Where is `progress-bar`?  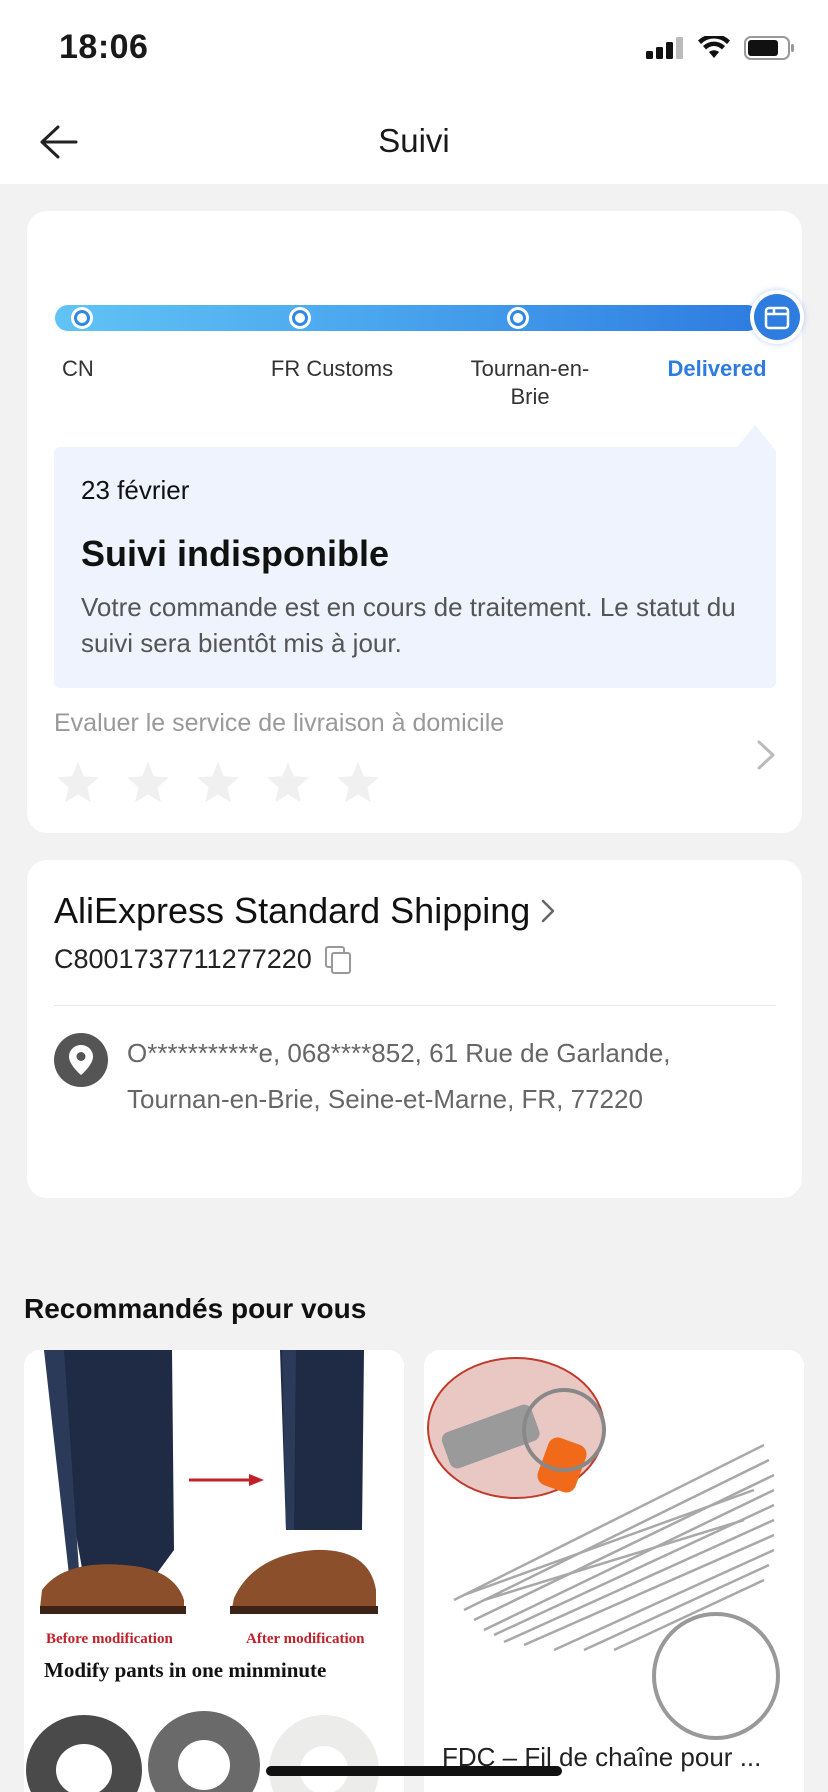
progress-bar is located at coordinates (407, 318).